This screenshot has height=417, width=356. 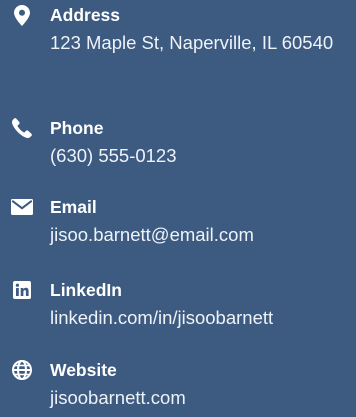 What do you see at coordinates (203, 318) in the screenshot?
I see `linkedin-value: linkedin.com/in/jisoobarnett` at bounding box center [203, 318].